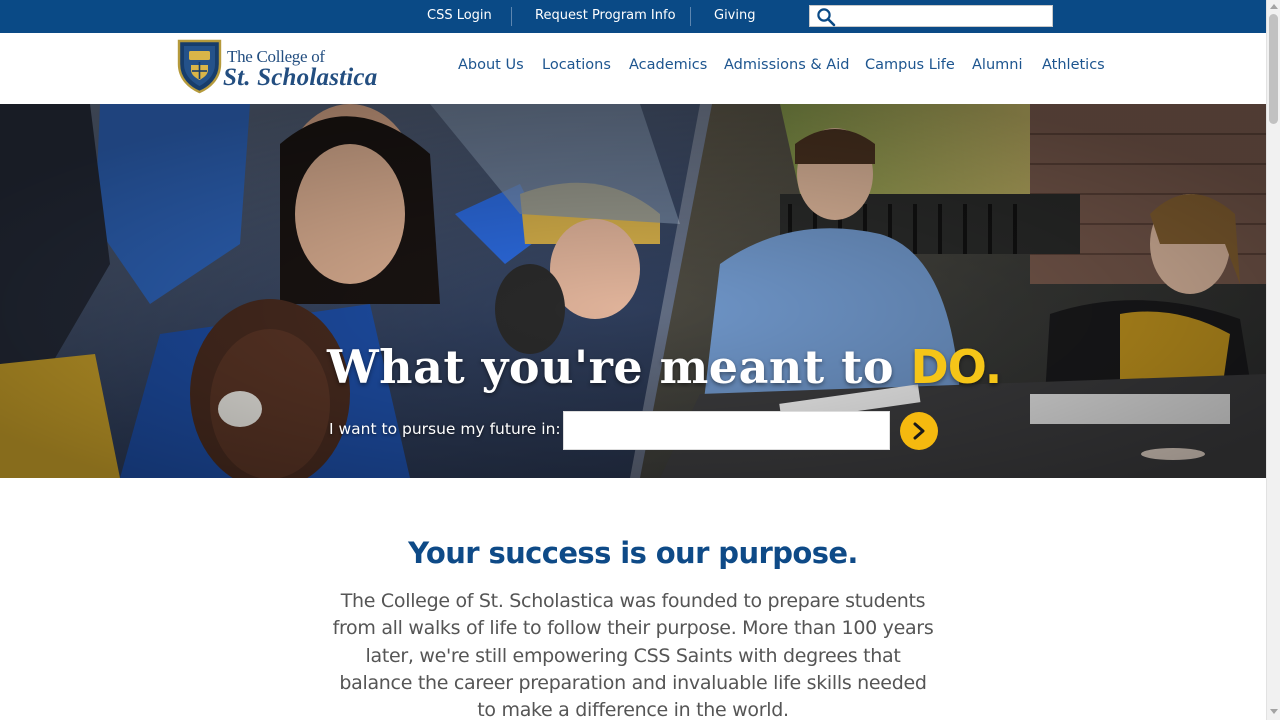  I want to click on nav-campus-life: Campus Life, so click(910, 65).